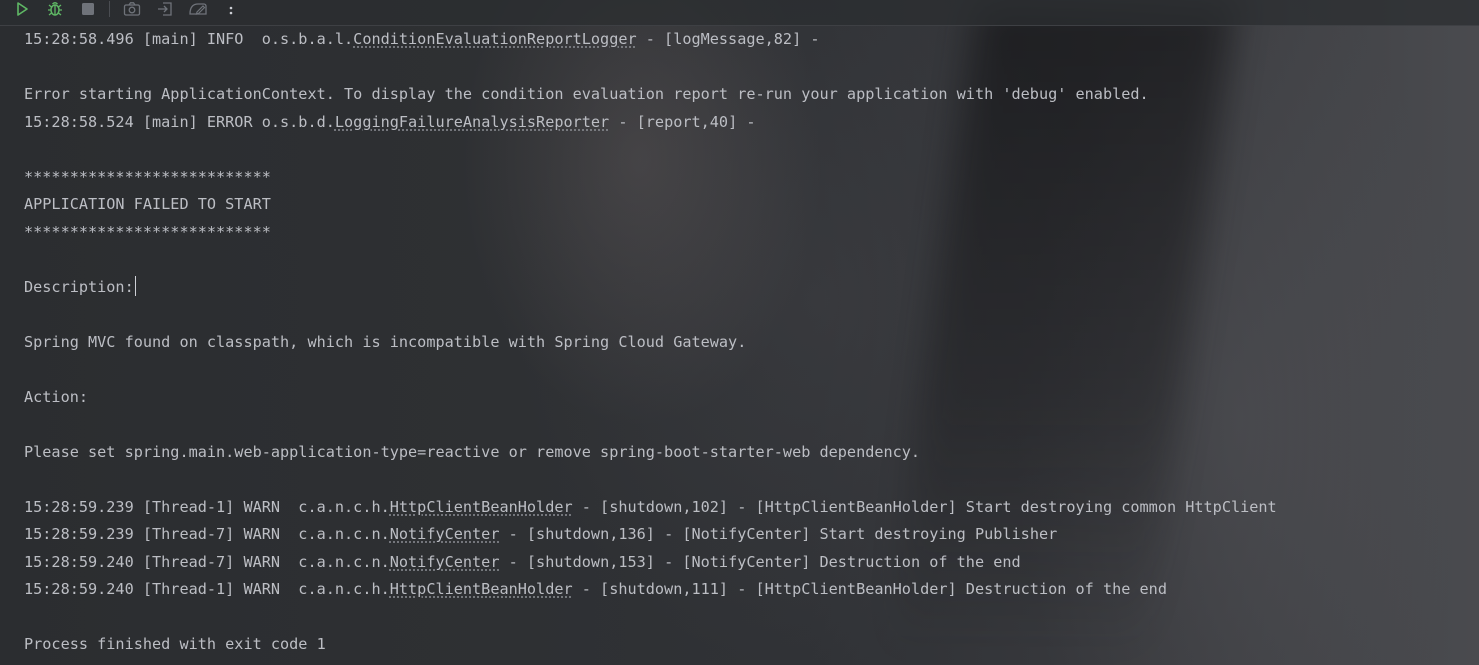  I want to click on debug-icon, so click(55, 8).